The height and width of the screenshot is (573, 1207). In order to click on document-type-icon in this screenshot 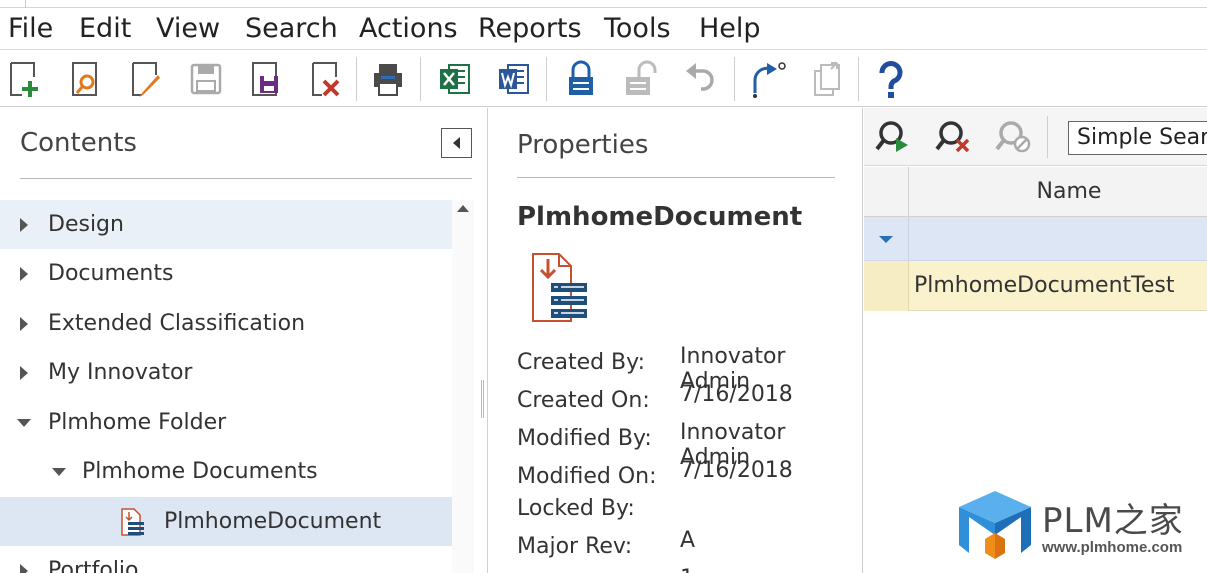, I will do `click(141, 522)`.